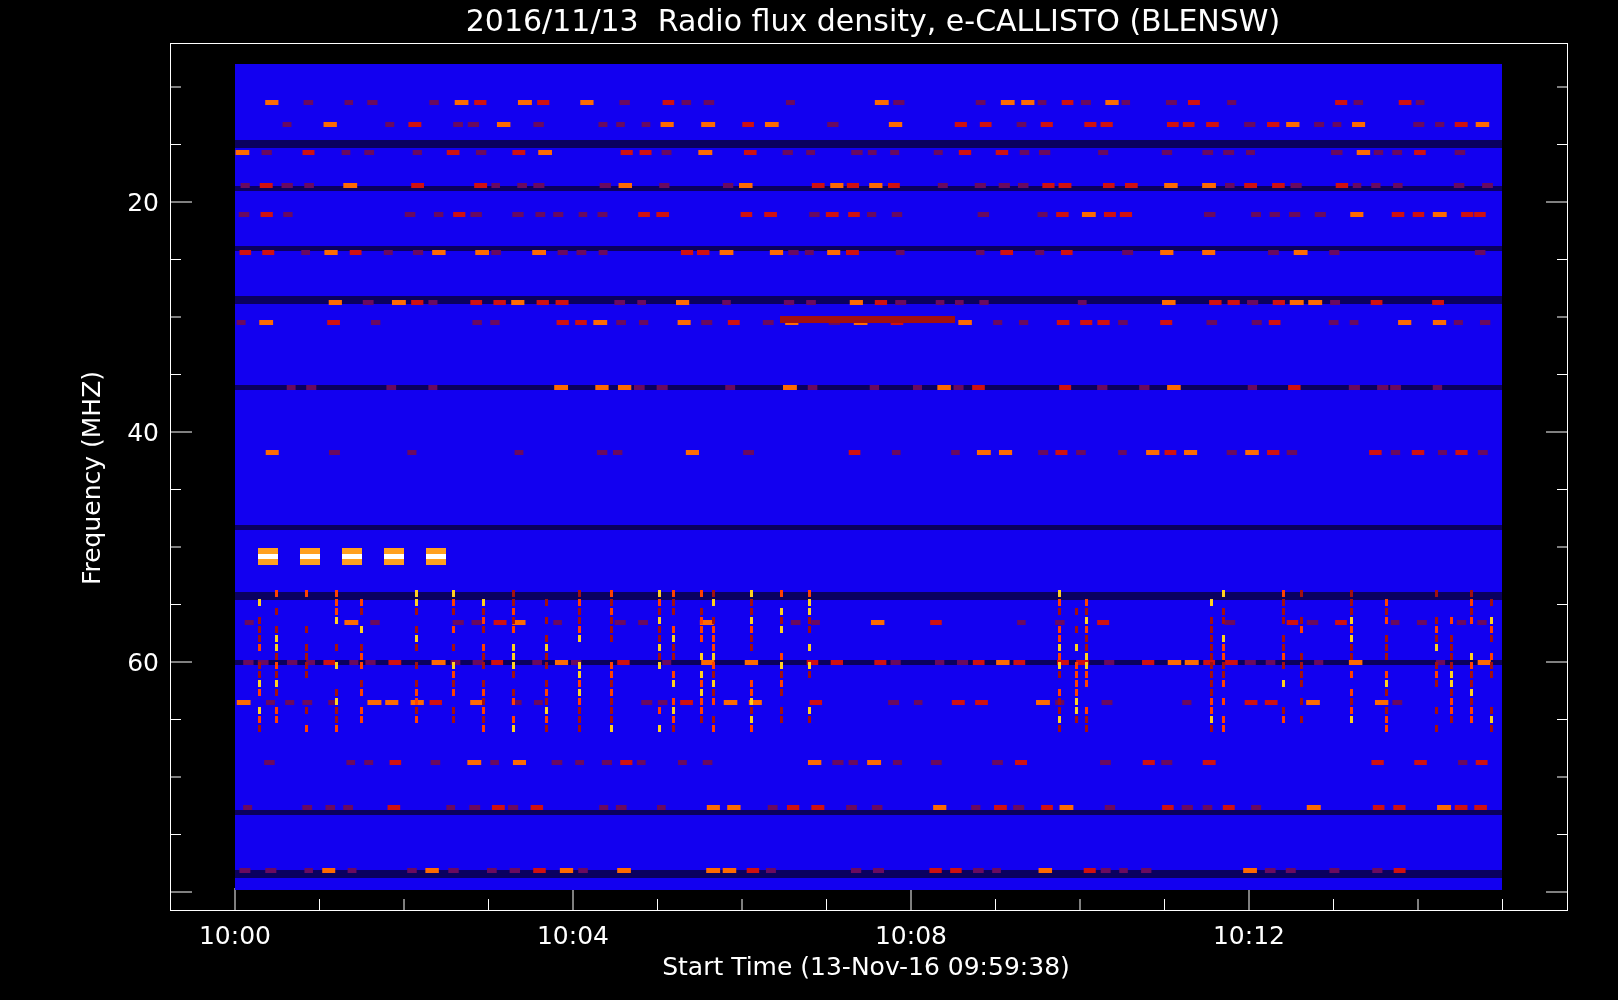  I want to click on y-tick-label: 20, so click(143, 202).